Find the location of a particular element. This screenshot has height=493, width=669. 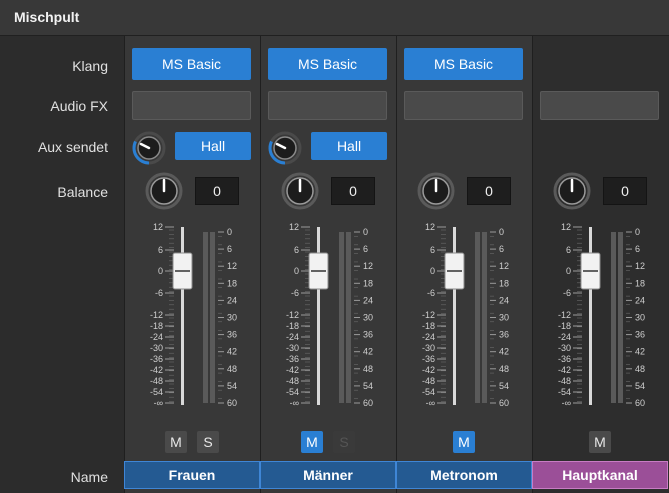

meter-scale-label: 18 is located at coordinates (504, 283).